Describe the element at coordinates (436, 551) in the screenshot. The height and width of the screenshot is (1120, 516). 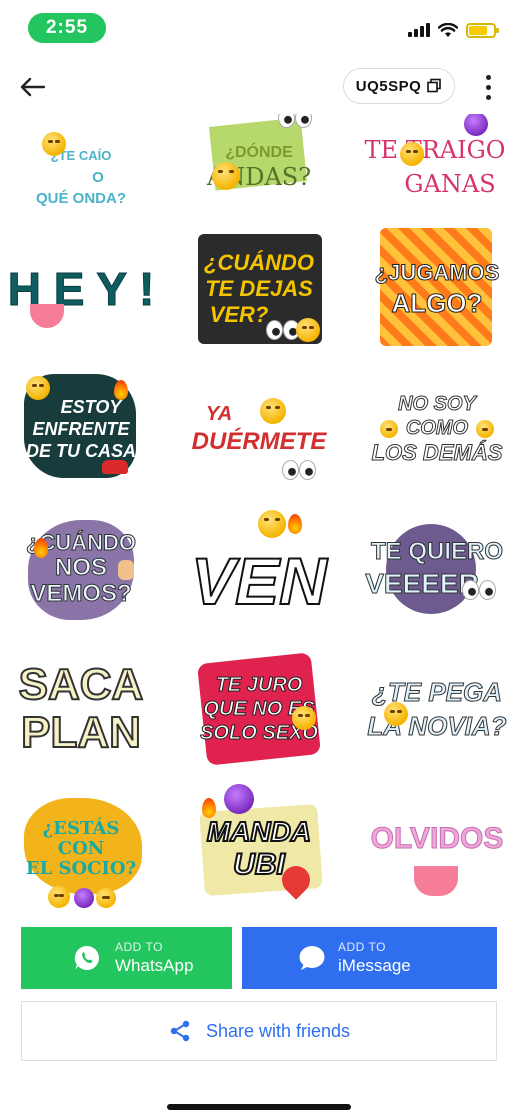
I see `sticker-text: TE QUIERO` at that location.